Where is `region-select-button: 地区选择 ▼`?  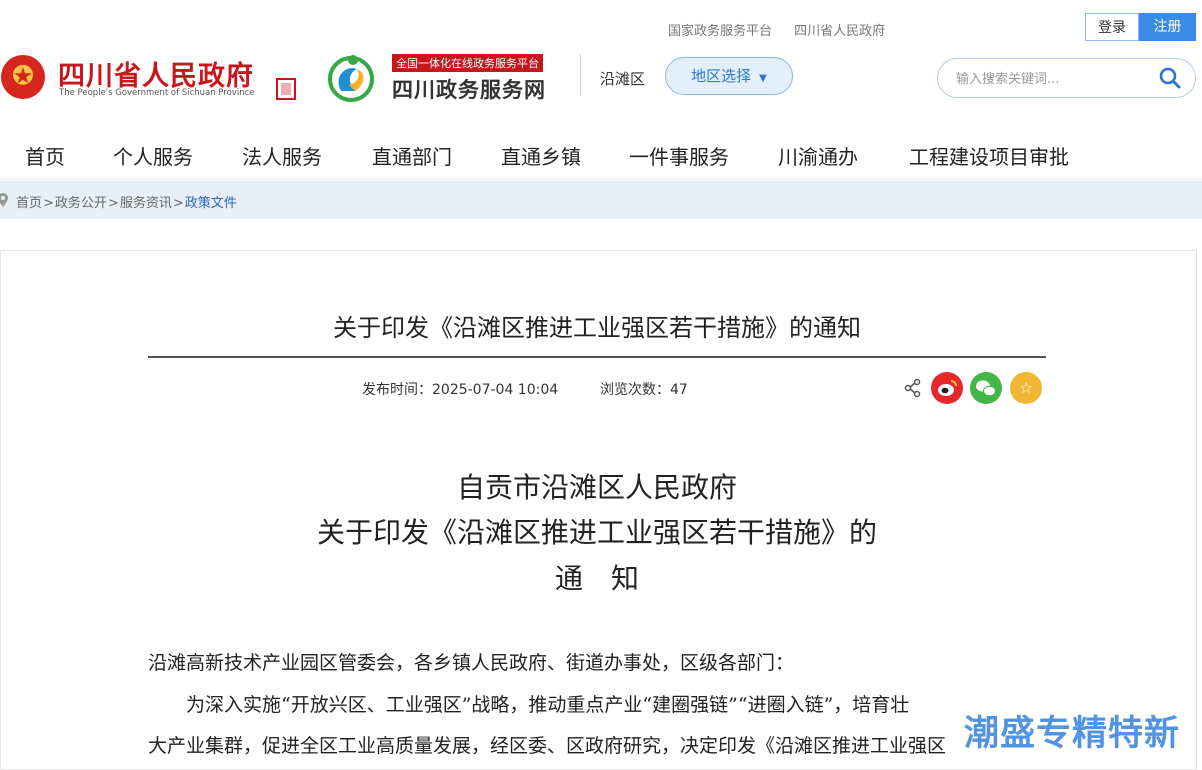
region-select-button: 地区选择 ▼ is located at coordinates (729, 76).